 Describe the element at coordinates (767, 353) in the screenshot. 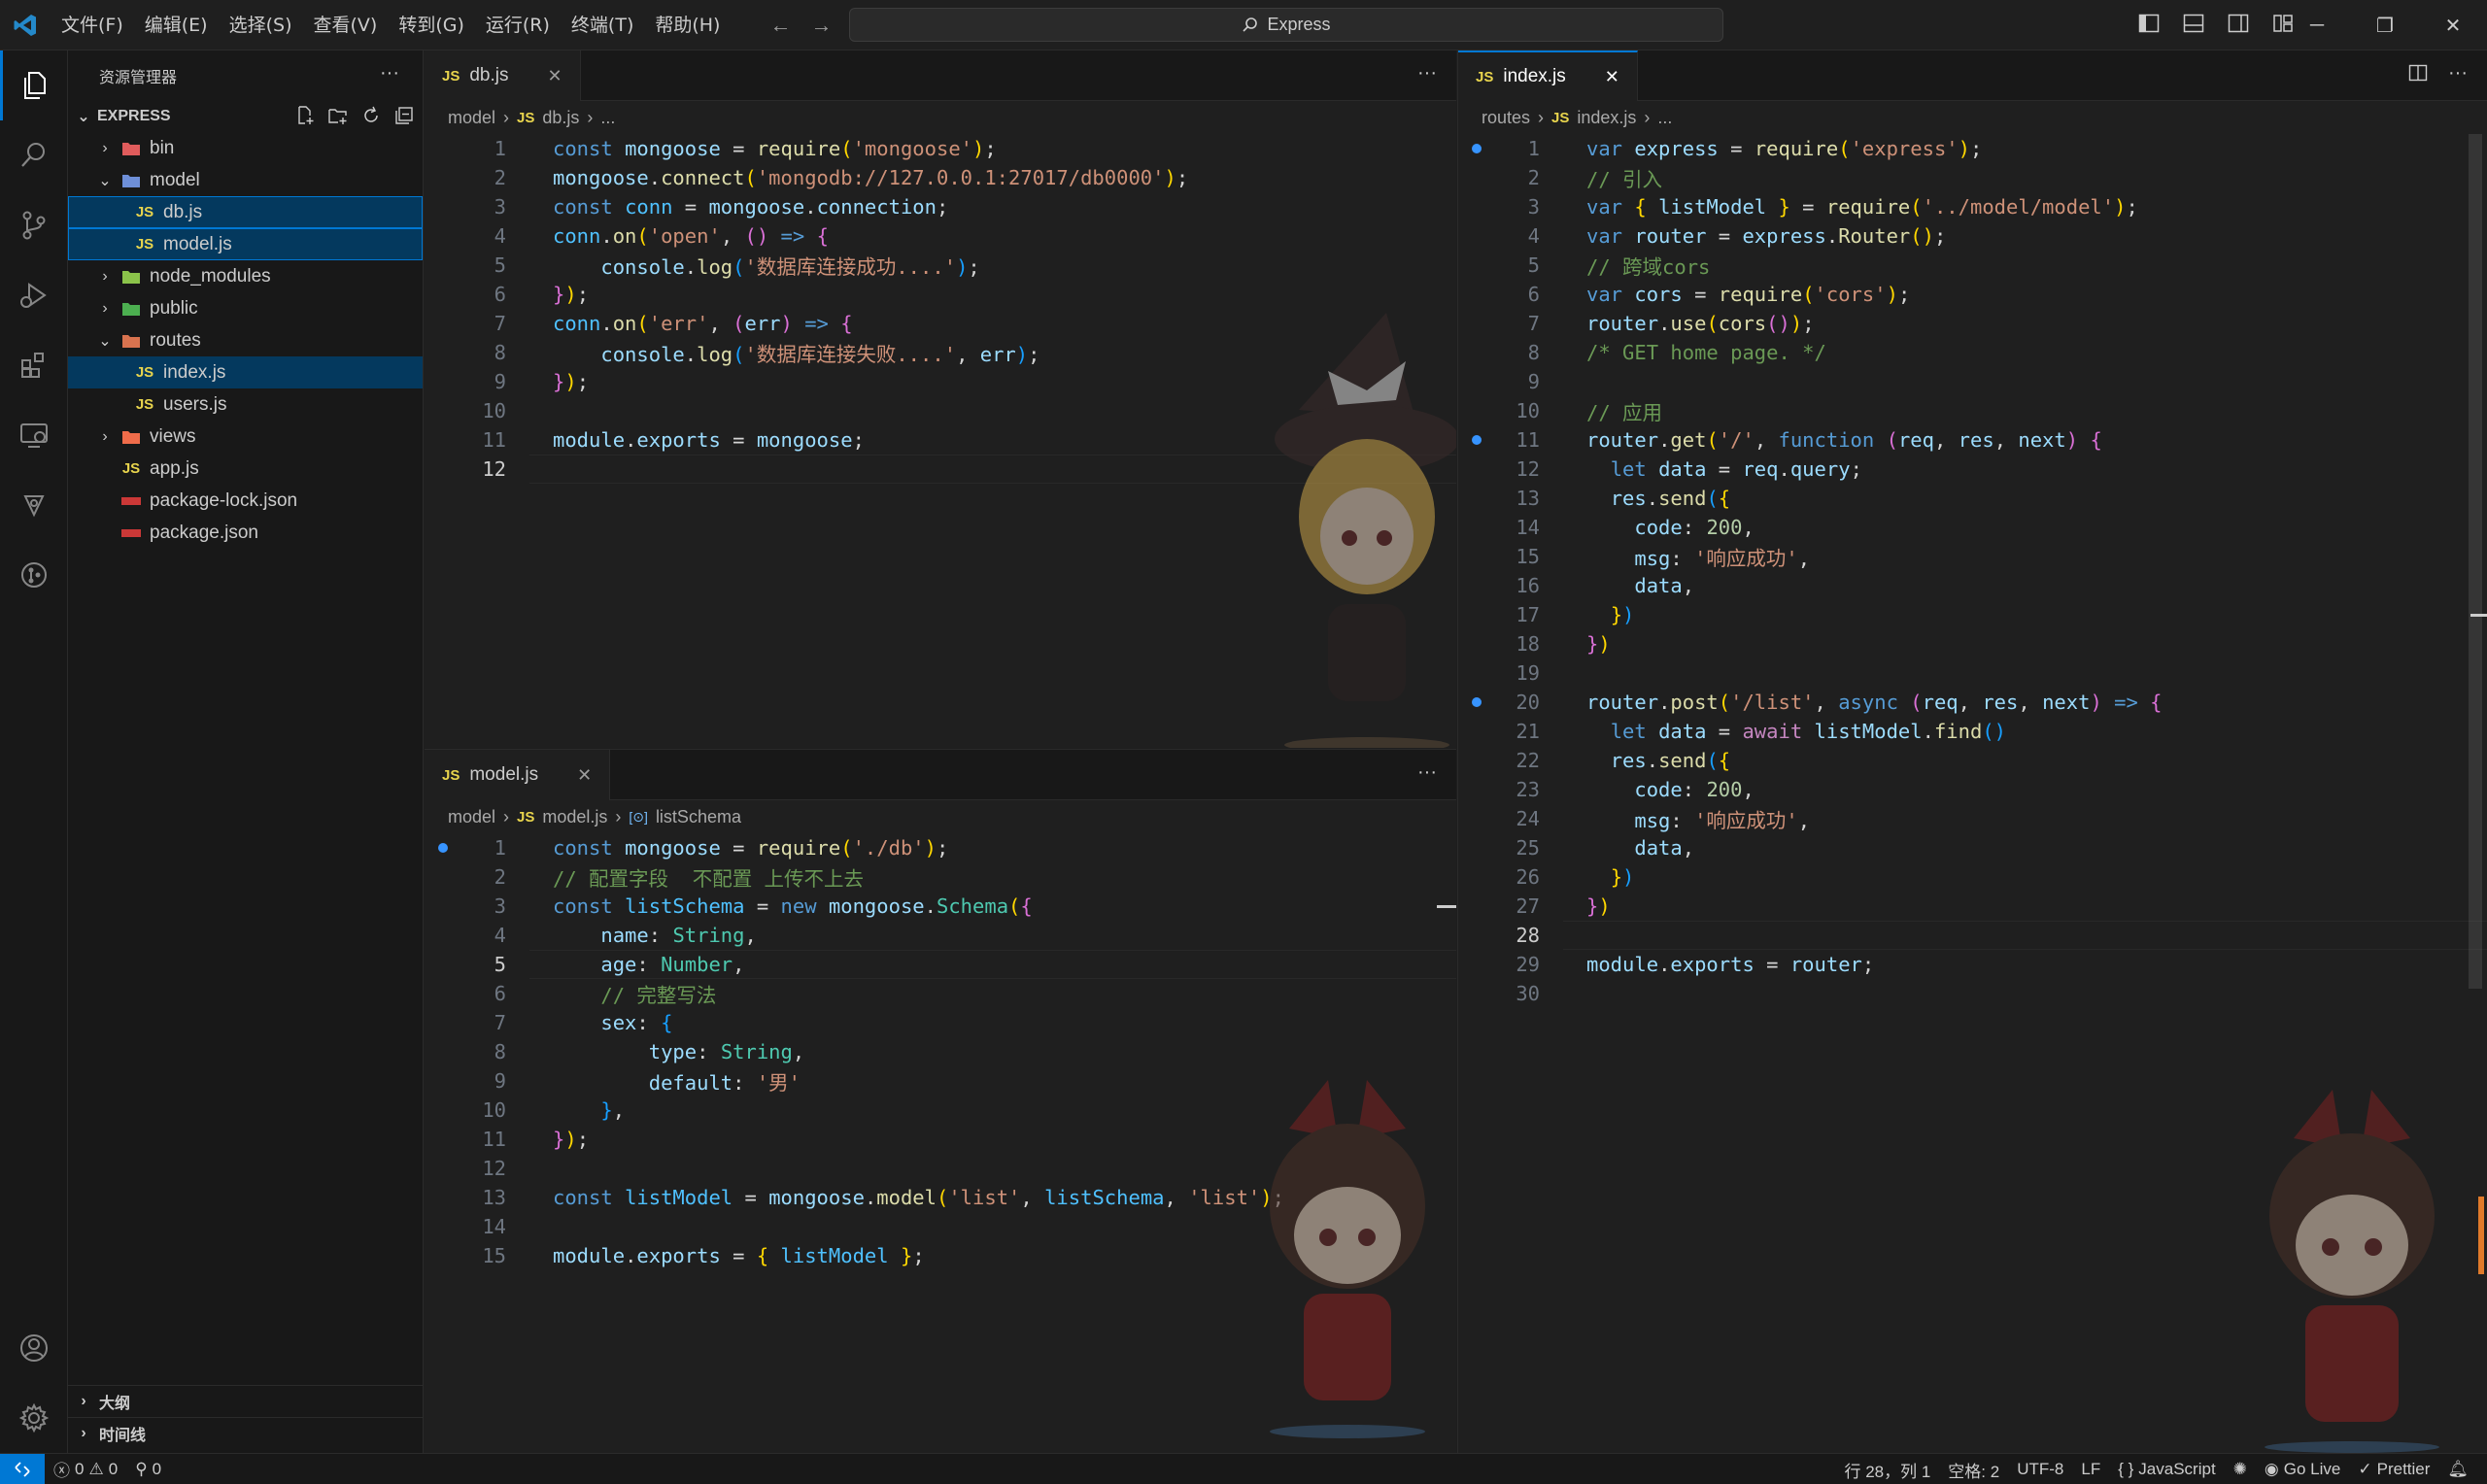

I see `code-line: 8 console.log('数据库连接失败....', err);` at that location.